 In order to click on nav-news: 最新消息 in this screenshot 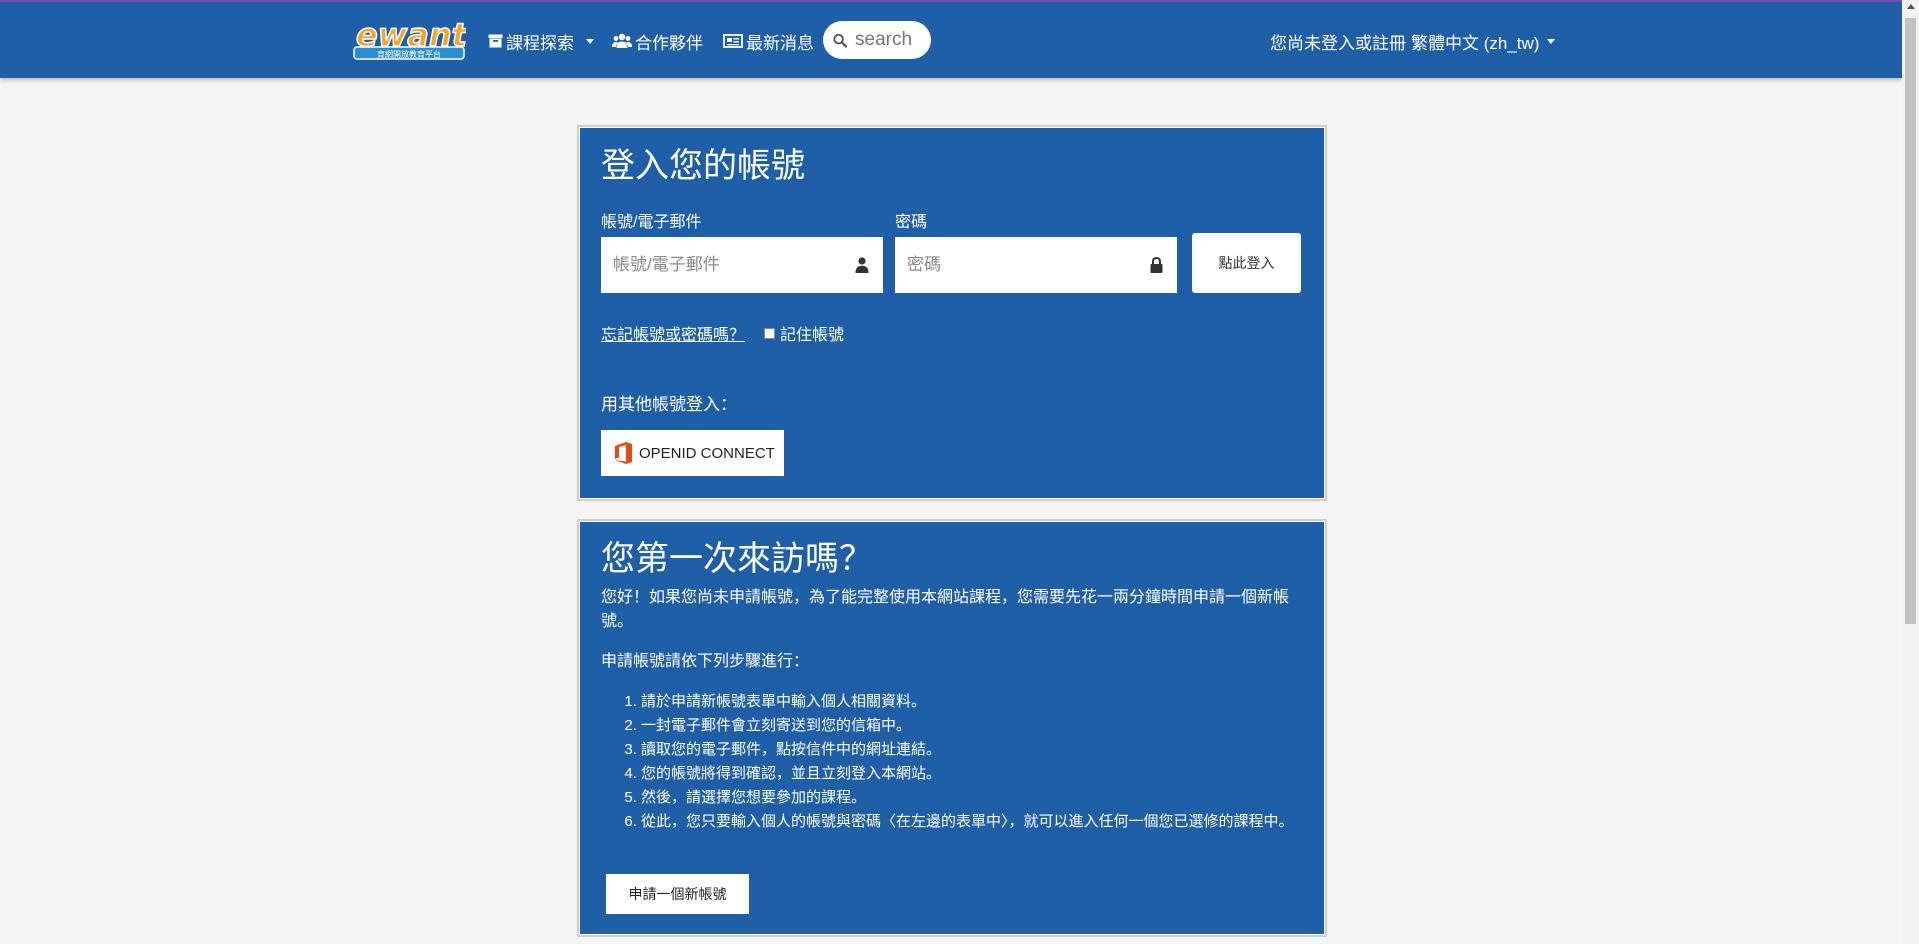, I will do `click(768, 41)`.